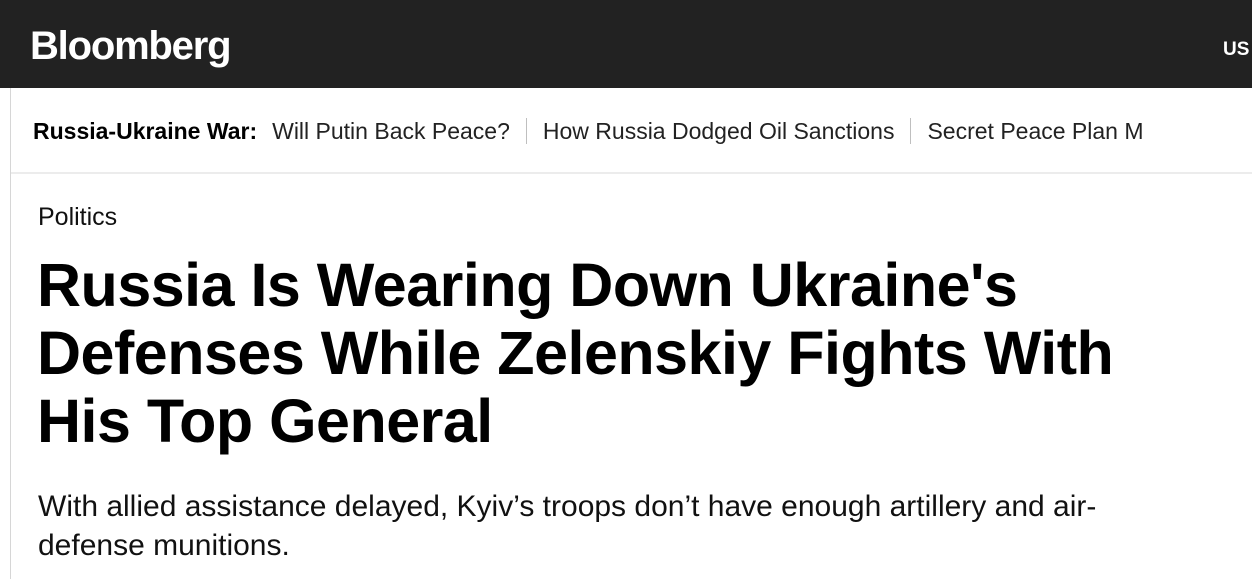 This screenshot has height=579, width=1252. What do you see at coordinates (719, 131) in the screenshot?
I see `topic-link-oil-sanctions: How Russia Dodged Oil Sanctions` at bounding box center [719, 131].